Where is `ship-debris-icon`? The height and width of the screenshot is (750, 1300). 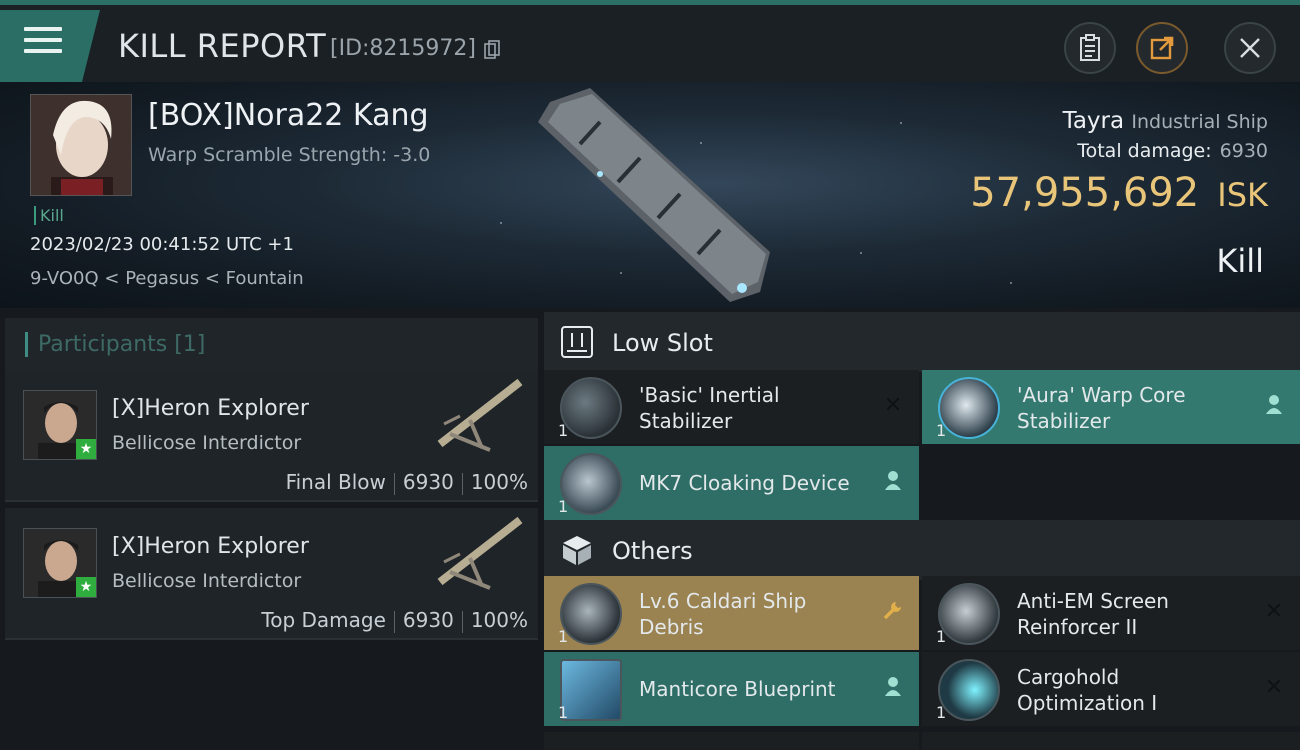 ship-debris-icon is located at coordinates (591, 614).